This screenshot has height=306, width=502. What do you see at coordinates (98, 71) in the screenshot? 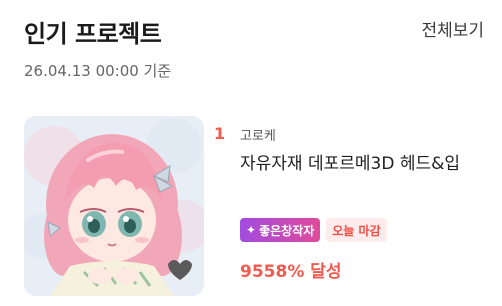
I see `timestamp: 26.04.13 00:00 기준` at bounding box center [98, 71].